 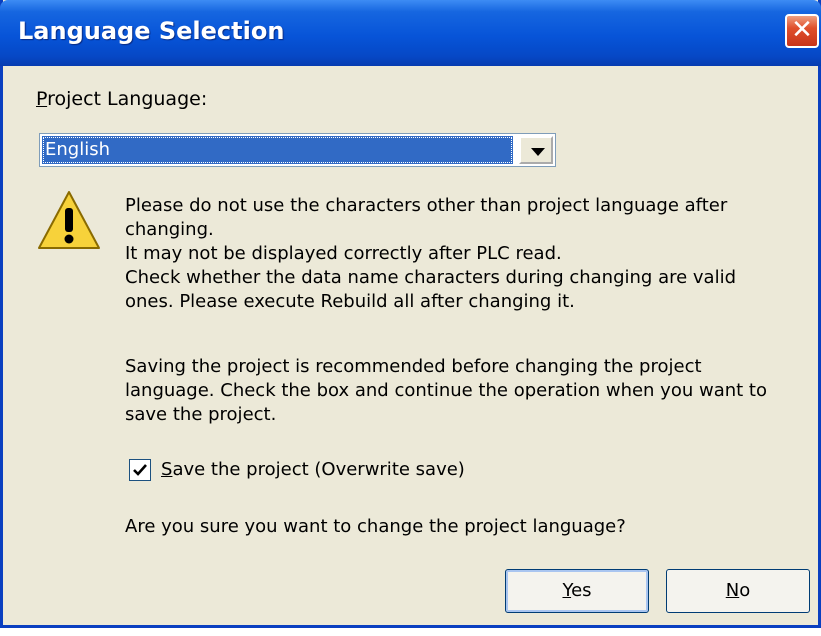 What do you see at coordinates (122, 99) in the screenshot?
I see `project-language-label: Project Language:` at bounding box center [122, 99].